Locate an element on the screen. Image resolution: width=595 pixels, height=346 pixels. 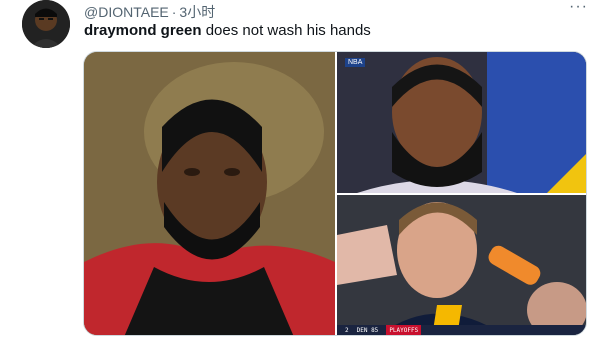
tweet-text: draymond green does not wash his hands is located at coordinates (227, 30).